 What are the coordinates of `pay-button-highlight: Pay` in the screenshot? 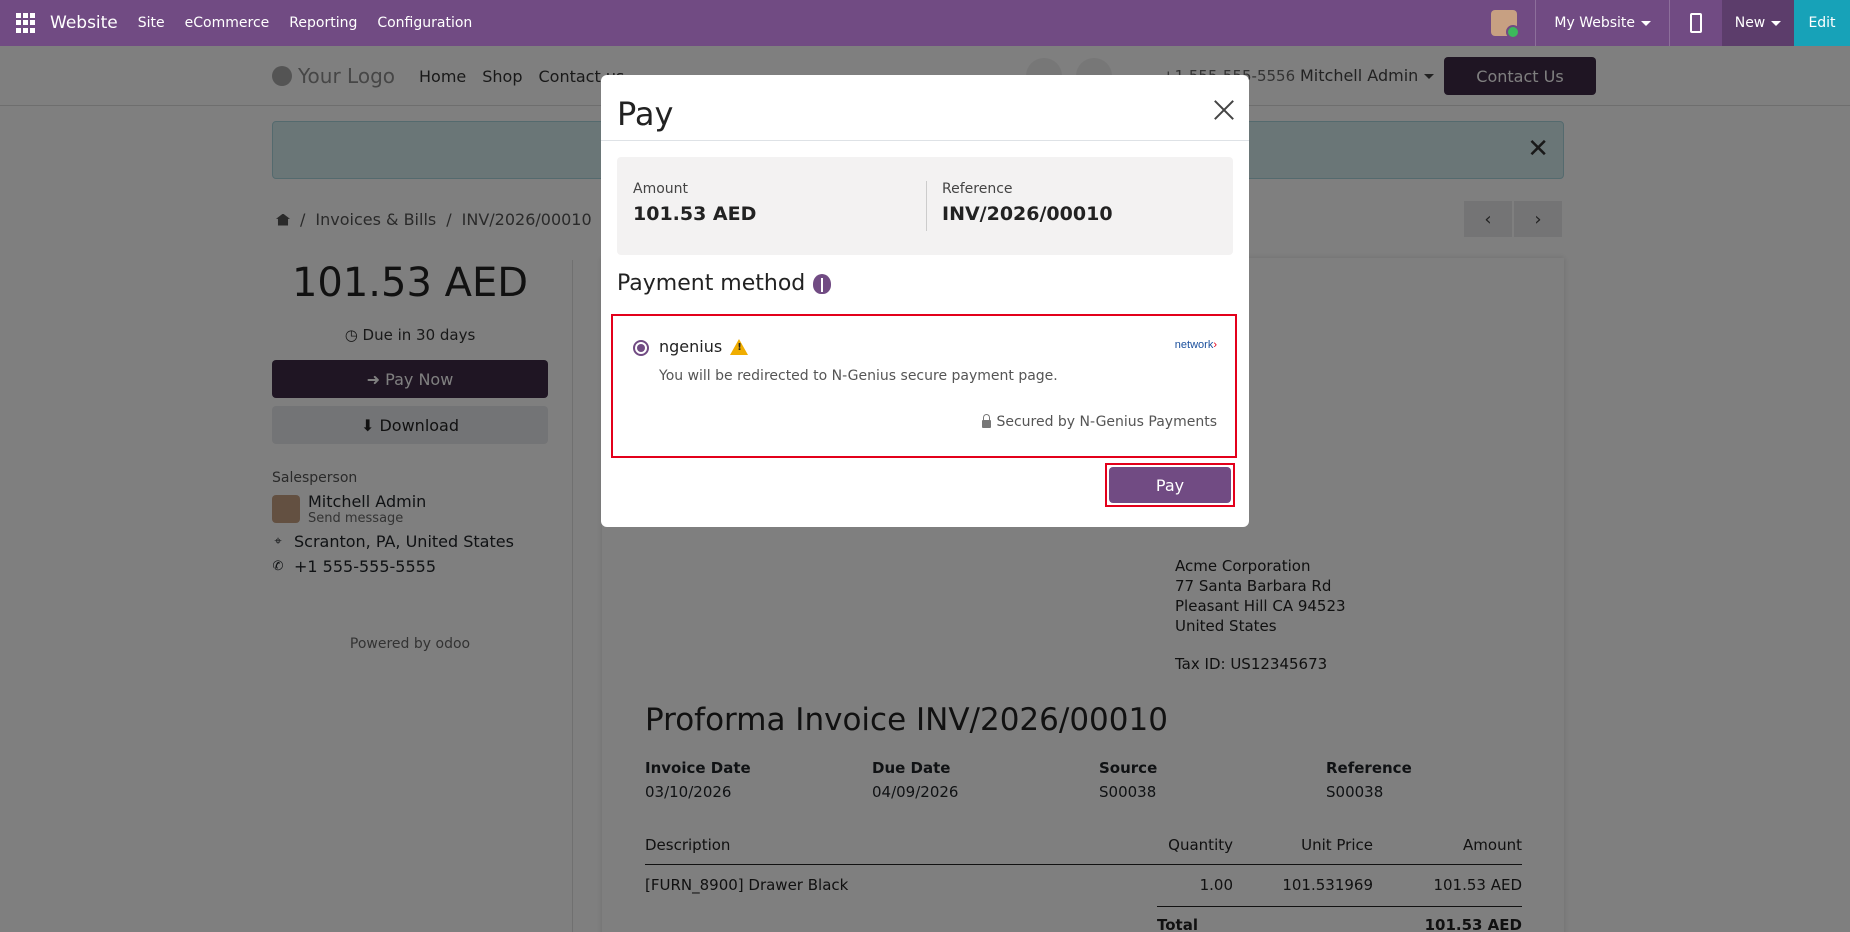 It's located at (1170, 485).